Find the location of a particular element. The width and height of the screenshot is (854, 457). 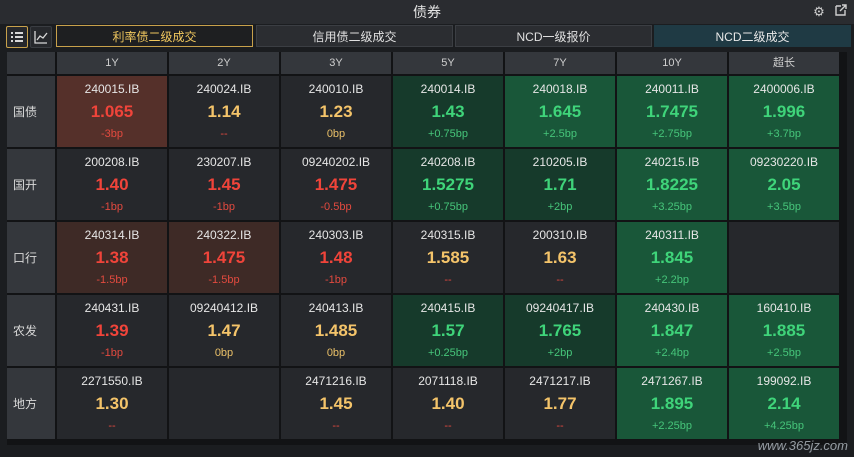

yield-change: +2.2bp is located at coordinates (672, 280).